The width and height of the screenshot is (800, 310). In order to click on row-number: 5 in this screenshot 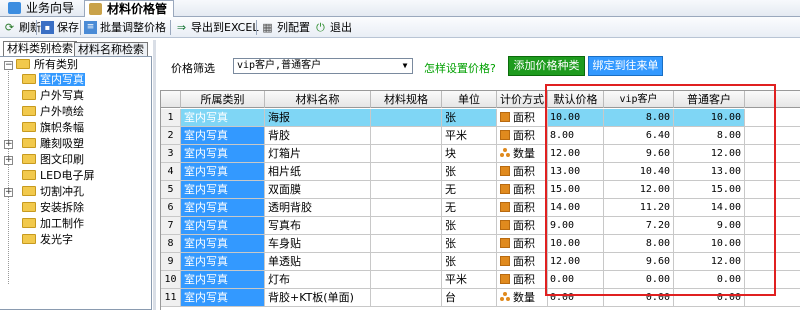, I will do `click(171, 189)`.